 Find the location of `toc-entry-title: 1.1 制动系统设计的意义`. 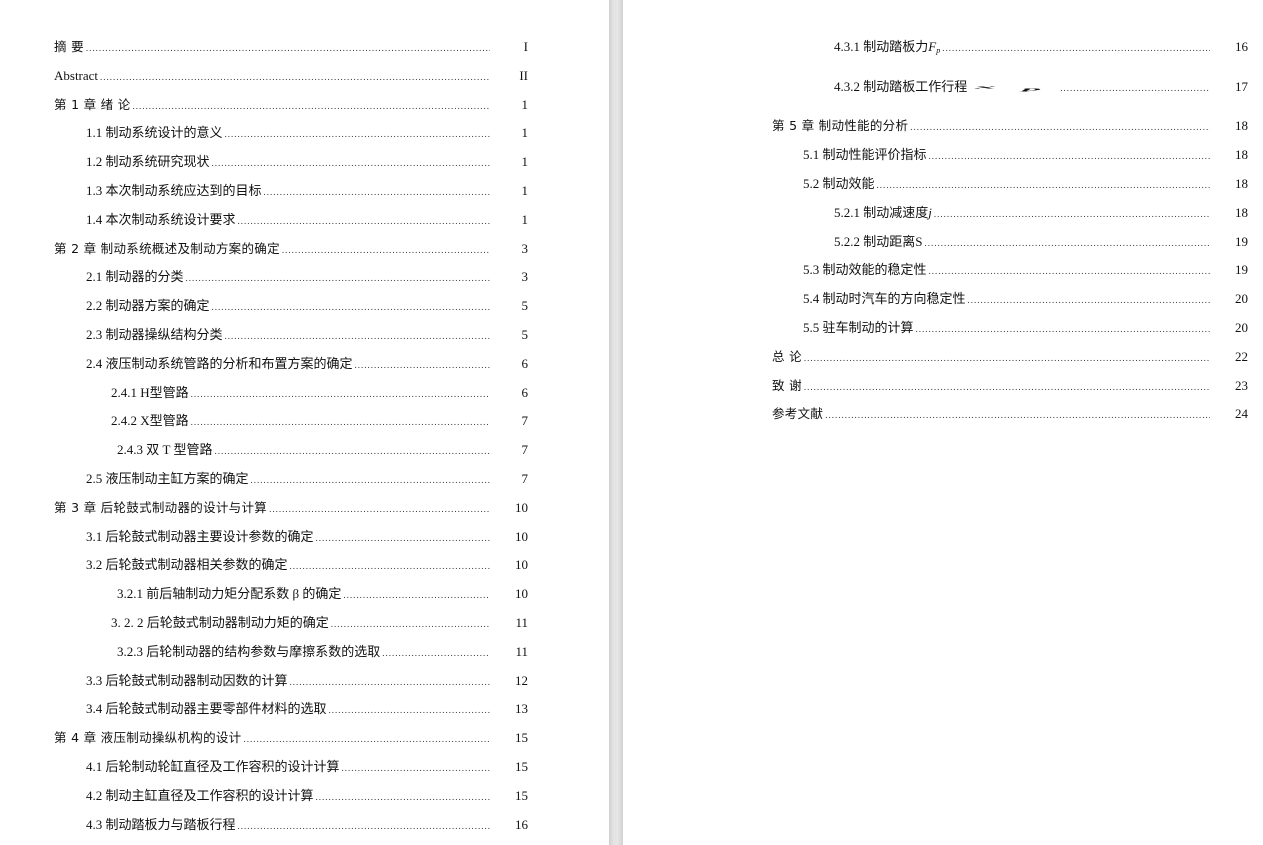

toc-entry-title: 1.1 制动系统设计的意义 is located at coordinates (154, 132).